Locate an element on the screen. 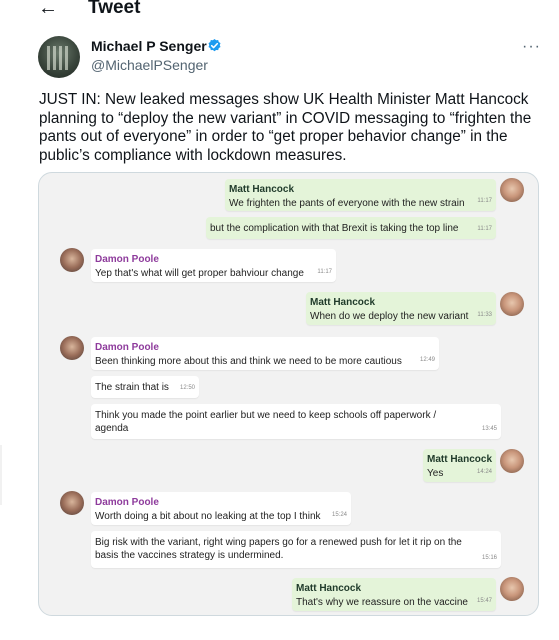  message-time: 15:16 is located at coordinates (489, 558).